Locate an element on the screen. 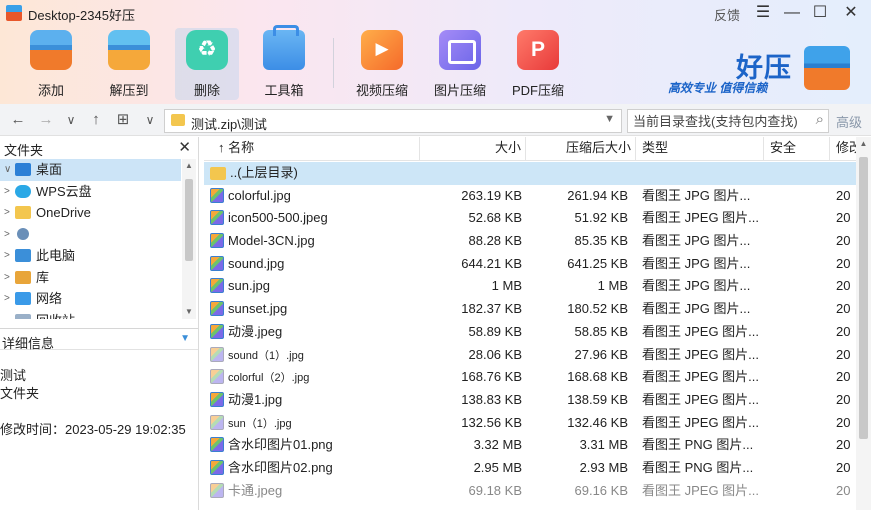  column-size: 大小 is located at coordinates (473, 149).